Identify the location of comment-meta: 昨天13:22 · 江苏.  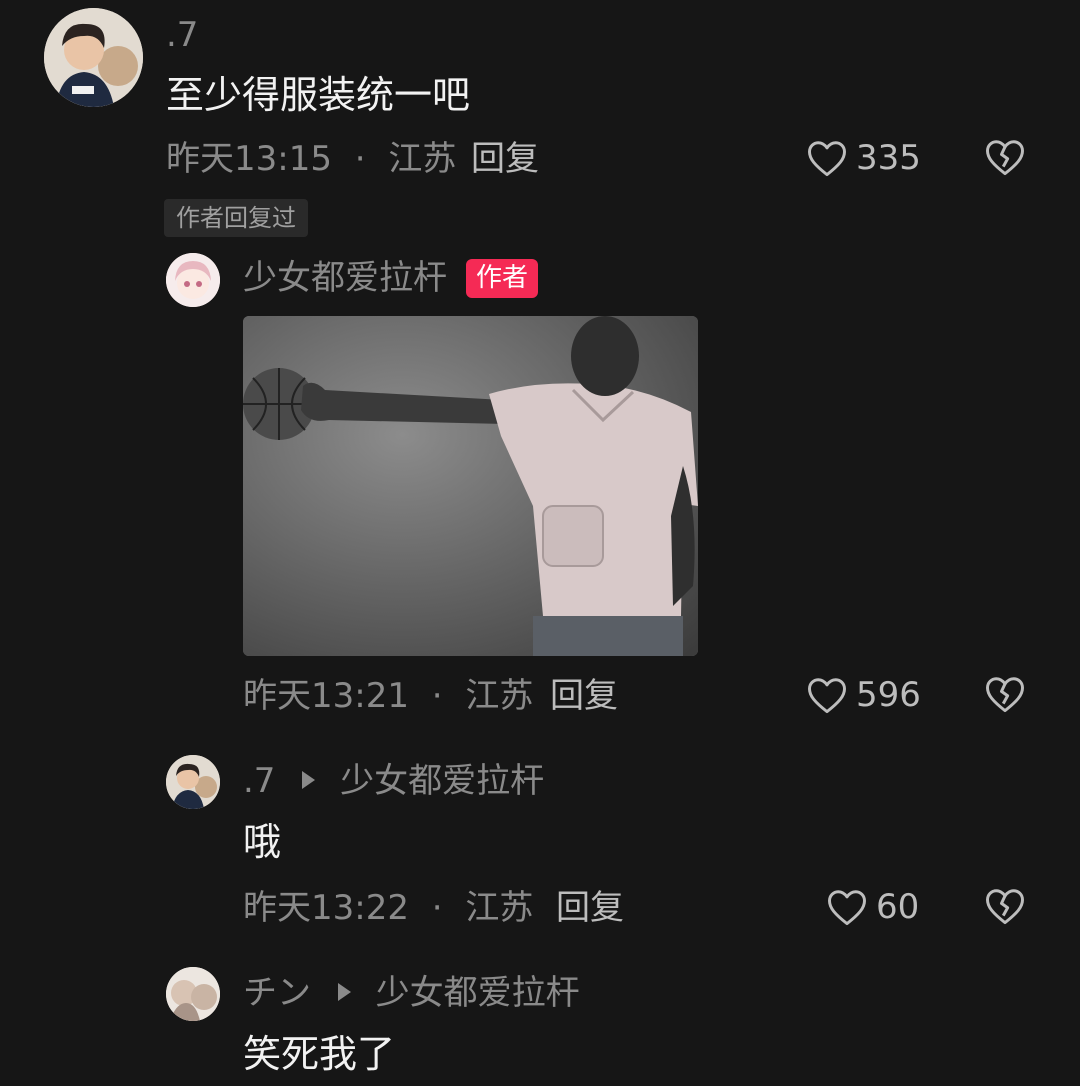
(388, 908).